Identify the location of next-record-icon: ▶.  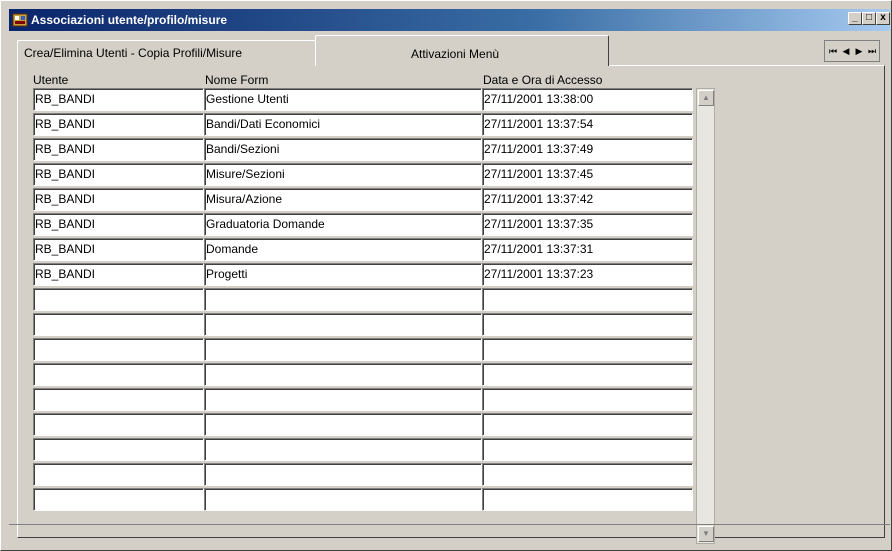
(859, 51).